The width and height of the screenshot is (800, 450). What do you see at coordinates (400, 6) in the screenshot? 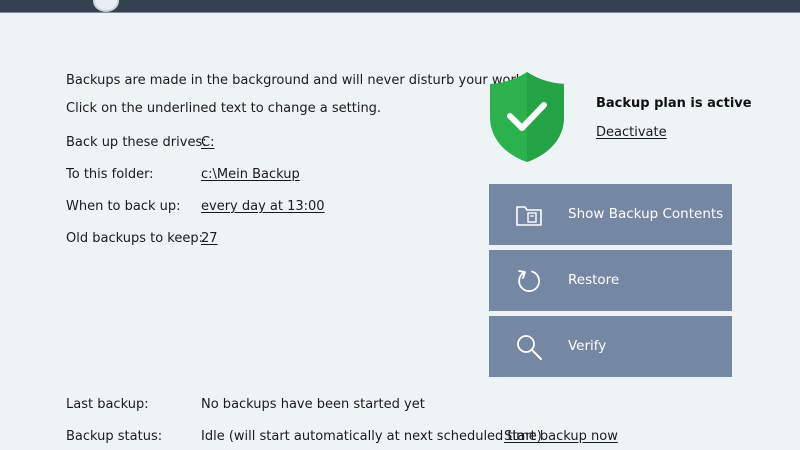
I see `title-bar` at bounding box center [400, 6].